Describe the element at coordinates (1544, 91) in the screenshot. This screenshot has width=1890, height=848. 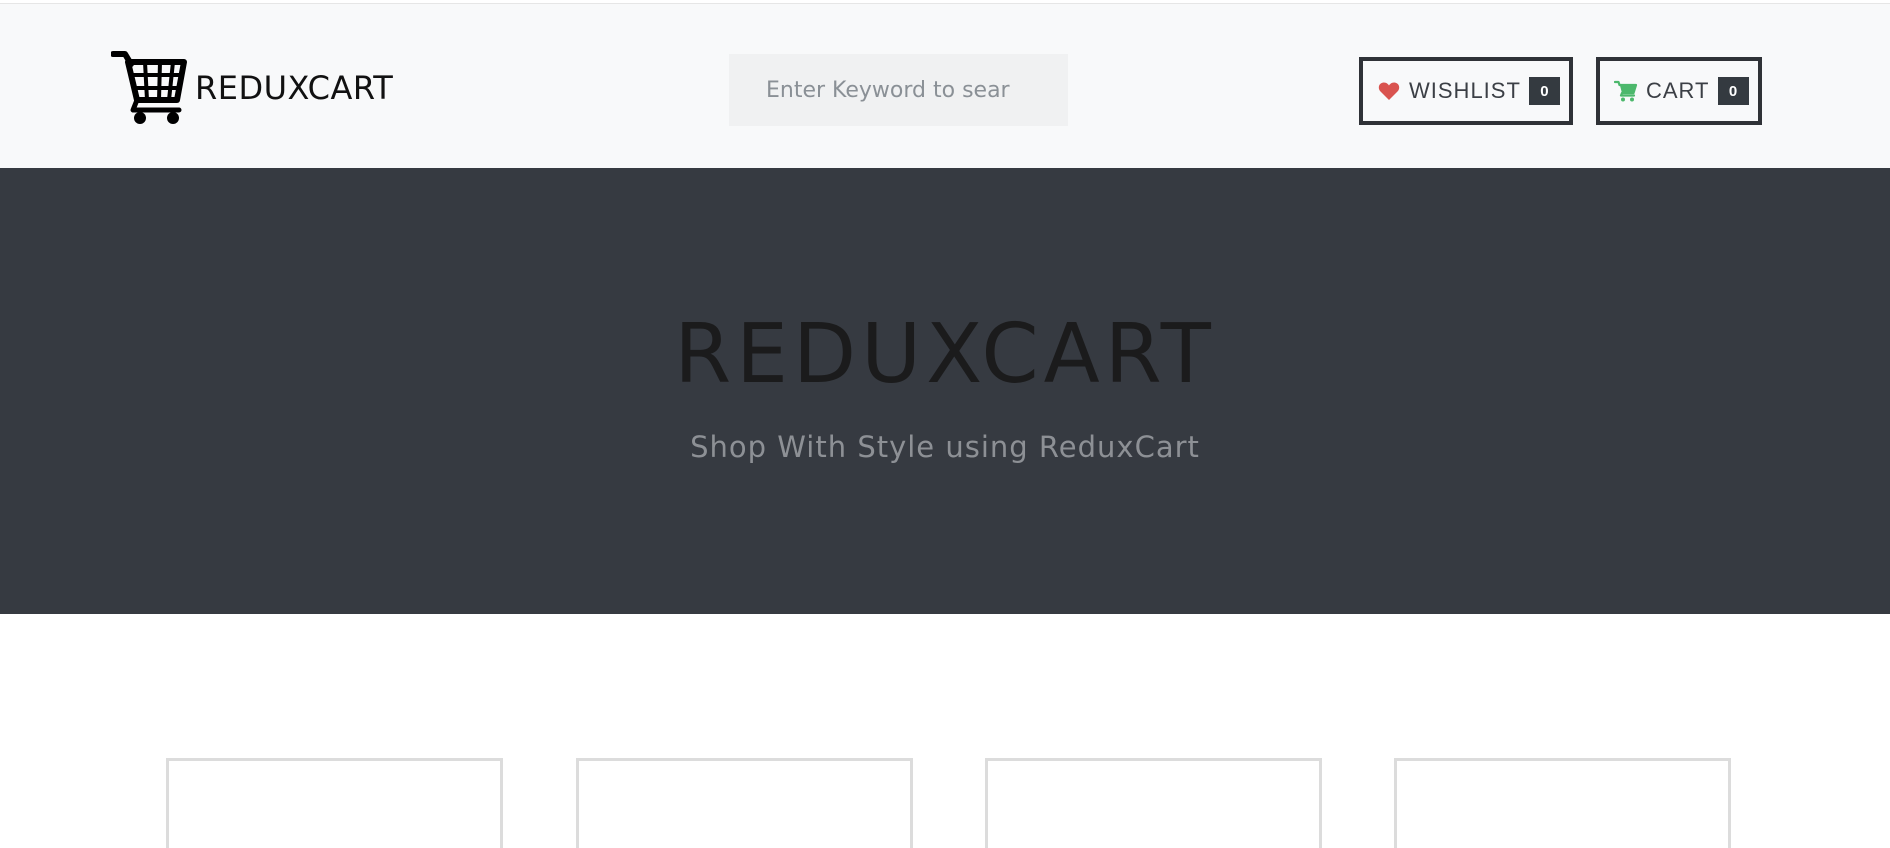
I see `wishlist-count-badge: 0` at that location.